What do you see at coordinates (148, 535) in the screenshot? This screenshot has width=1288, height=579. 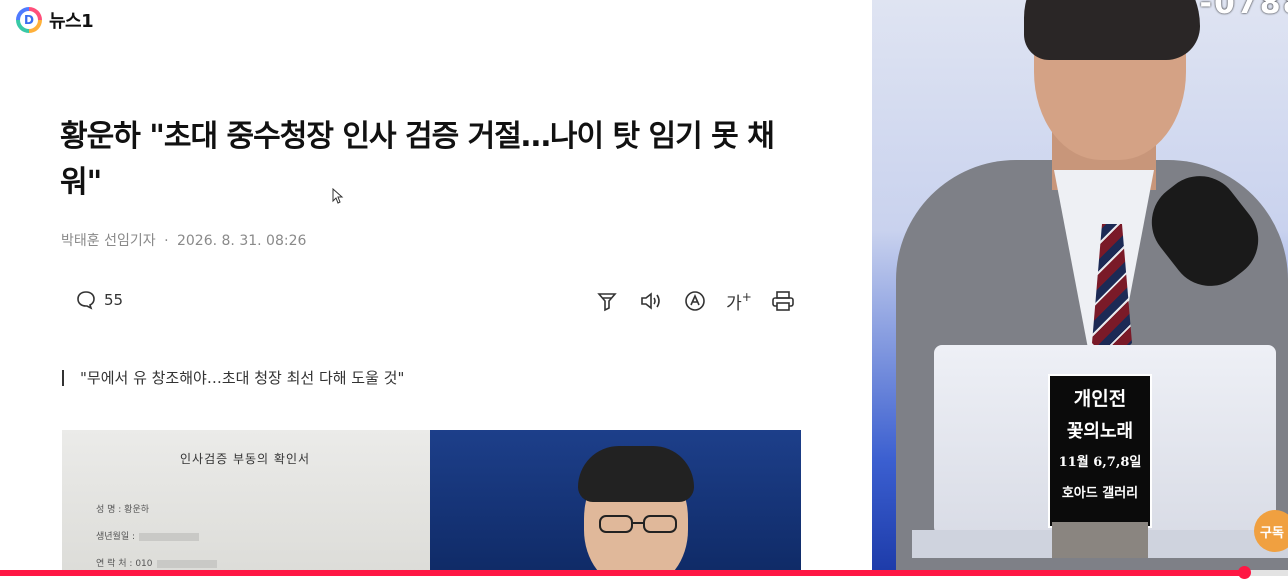 I see `document-row: 생년월일 :` at bounding box center [148, 535].